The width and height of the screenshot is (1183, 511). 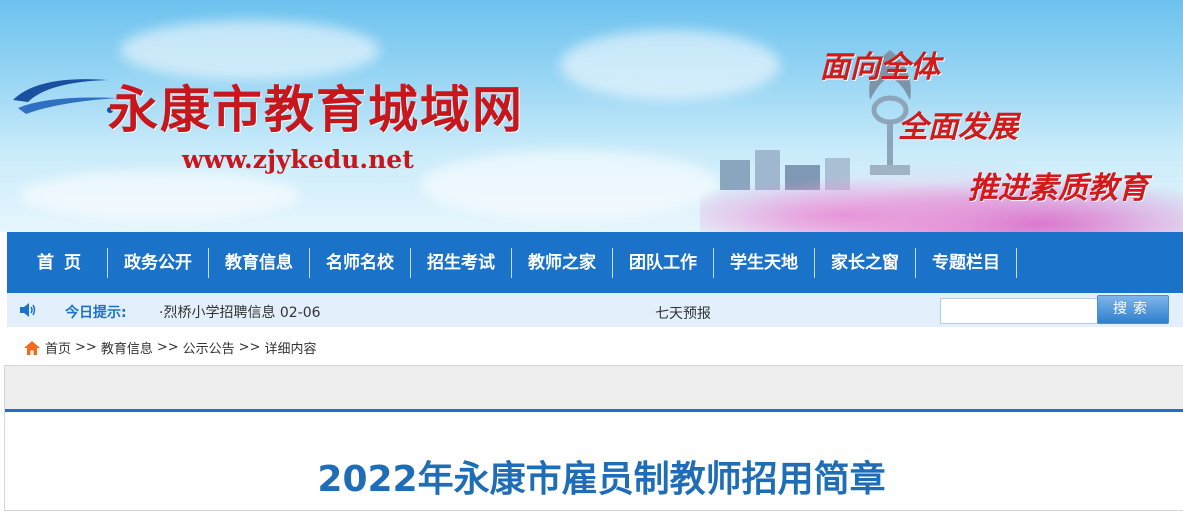 What do you see at coordinates (594, 410) in the screenshot?
I see `article-divider` at bounding box center [594, 410].